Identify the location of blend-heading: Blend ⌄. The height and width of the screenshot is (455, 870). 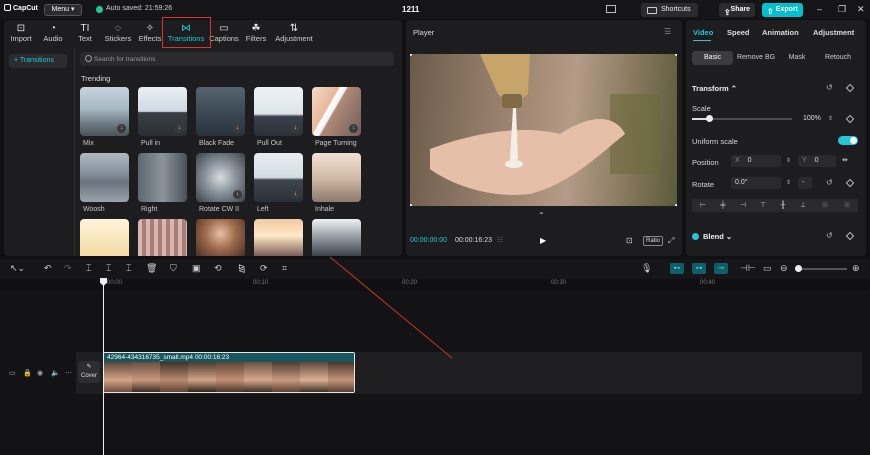
(717, 236).